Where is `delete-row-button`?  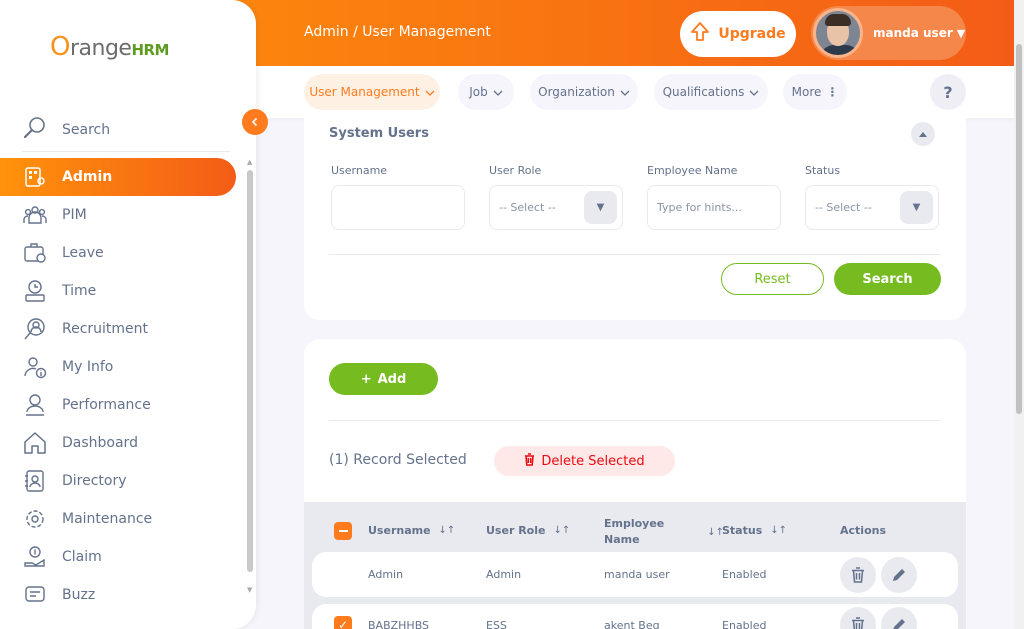 delete-row-button is located at coordinates (858, 575).